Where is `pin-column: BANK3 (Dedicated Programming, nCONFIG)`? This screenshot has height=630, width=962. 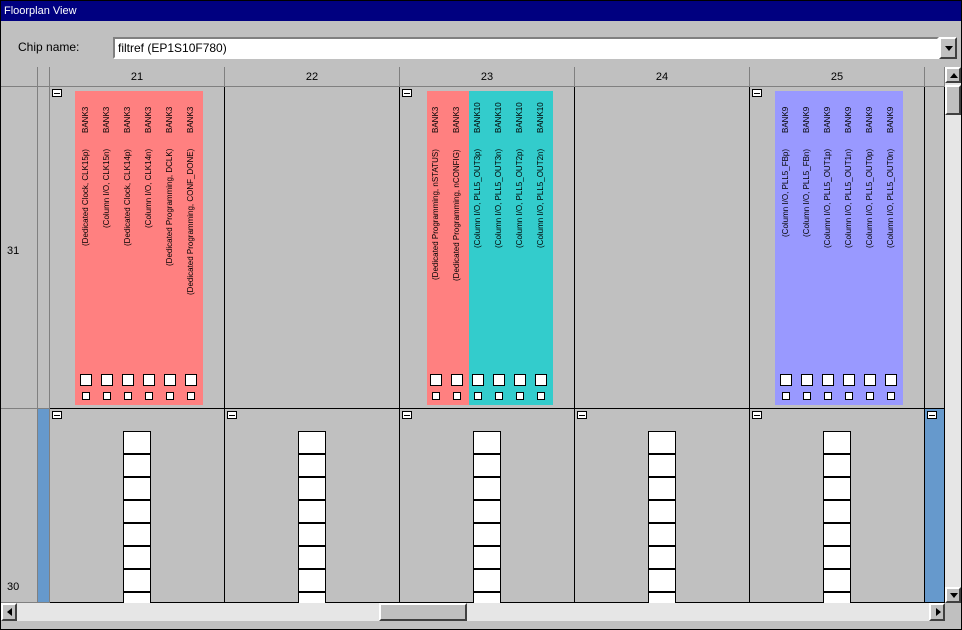 pin-column: BANK3 (Dedicated Programming, nCONFIG) is located at coordinates (458, 248).